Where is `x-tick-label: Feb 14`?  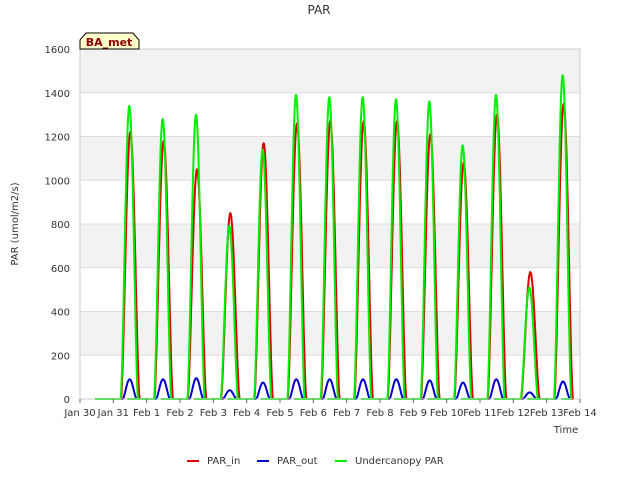 x-tick-label: Feb 14 is located at coordinates (580, 413).